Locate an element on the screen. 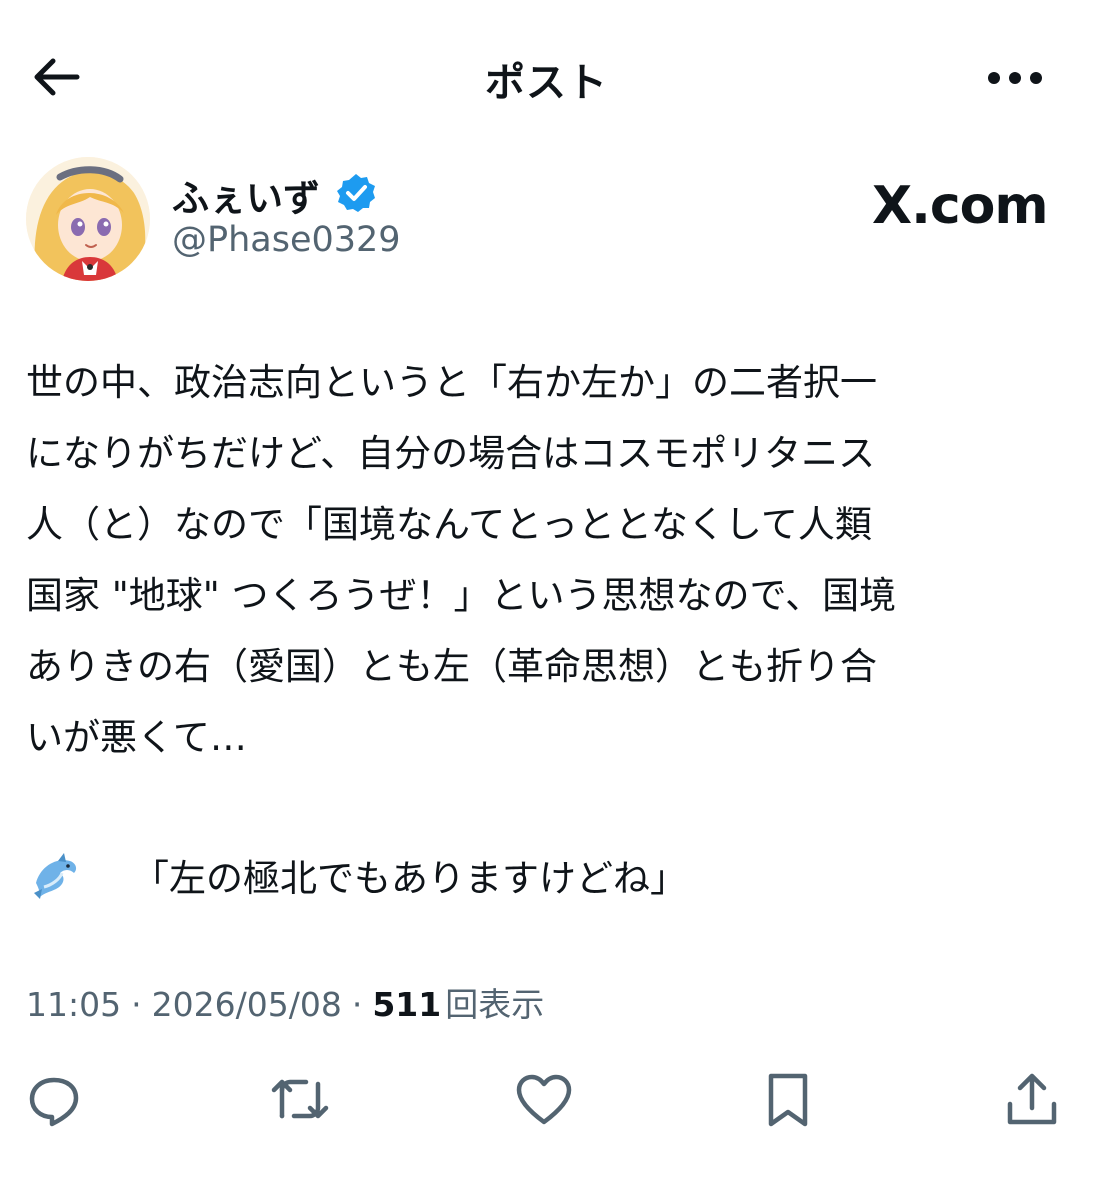  bookmark-icon is located at coordinates (788, 1100).